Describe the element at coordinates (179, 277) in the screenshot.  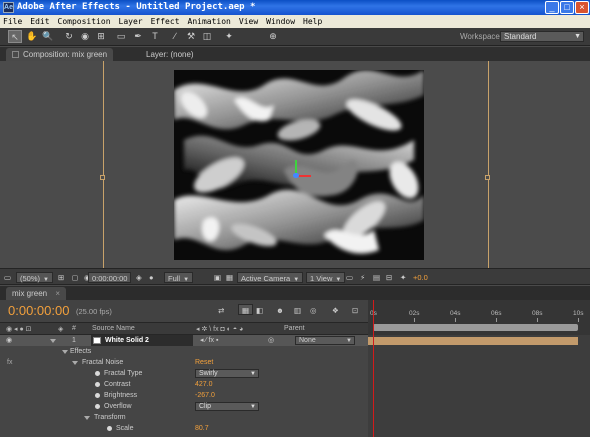
I see `resolution-select: Full ▼` at that location.